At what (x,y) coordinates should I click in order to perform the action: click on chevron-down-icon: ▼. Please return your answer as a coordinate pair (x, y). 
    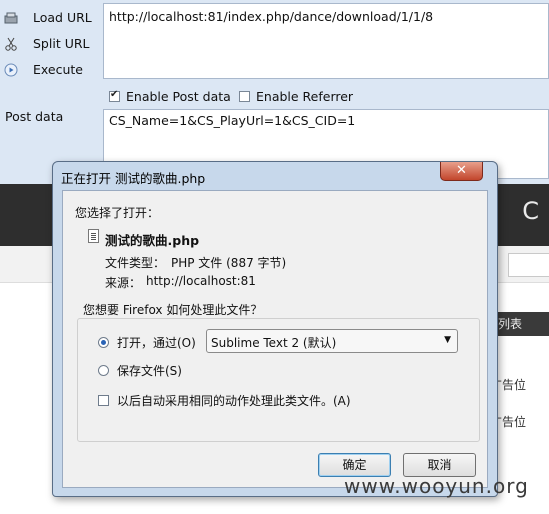
    Looking at the image, I should click on (447, 340).